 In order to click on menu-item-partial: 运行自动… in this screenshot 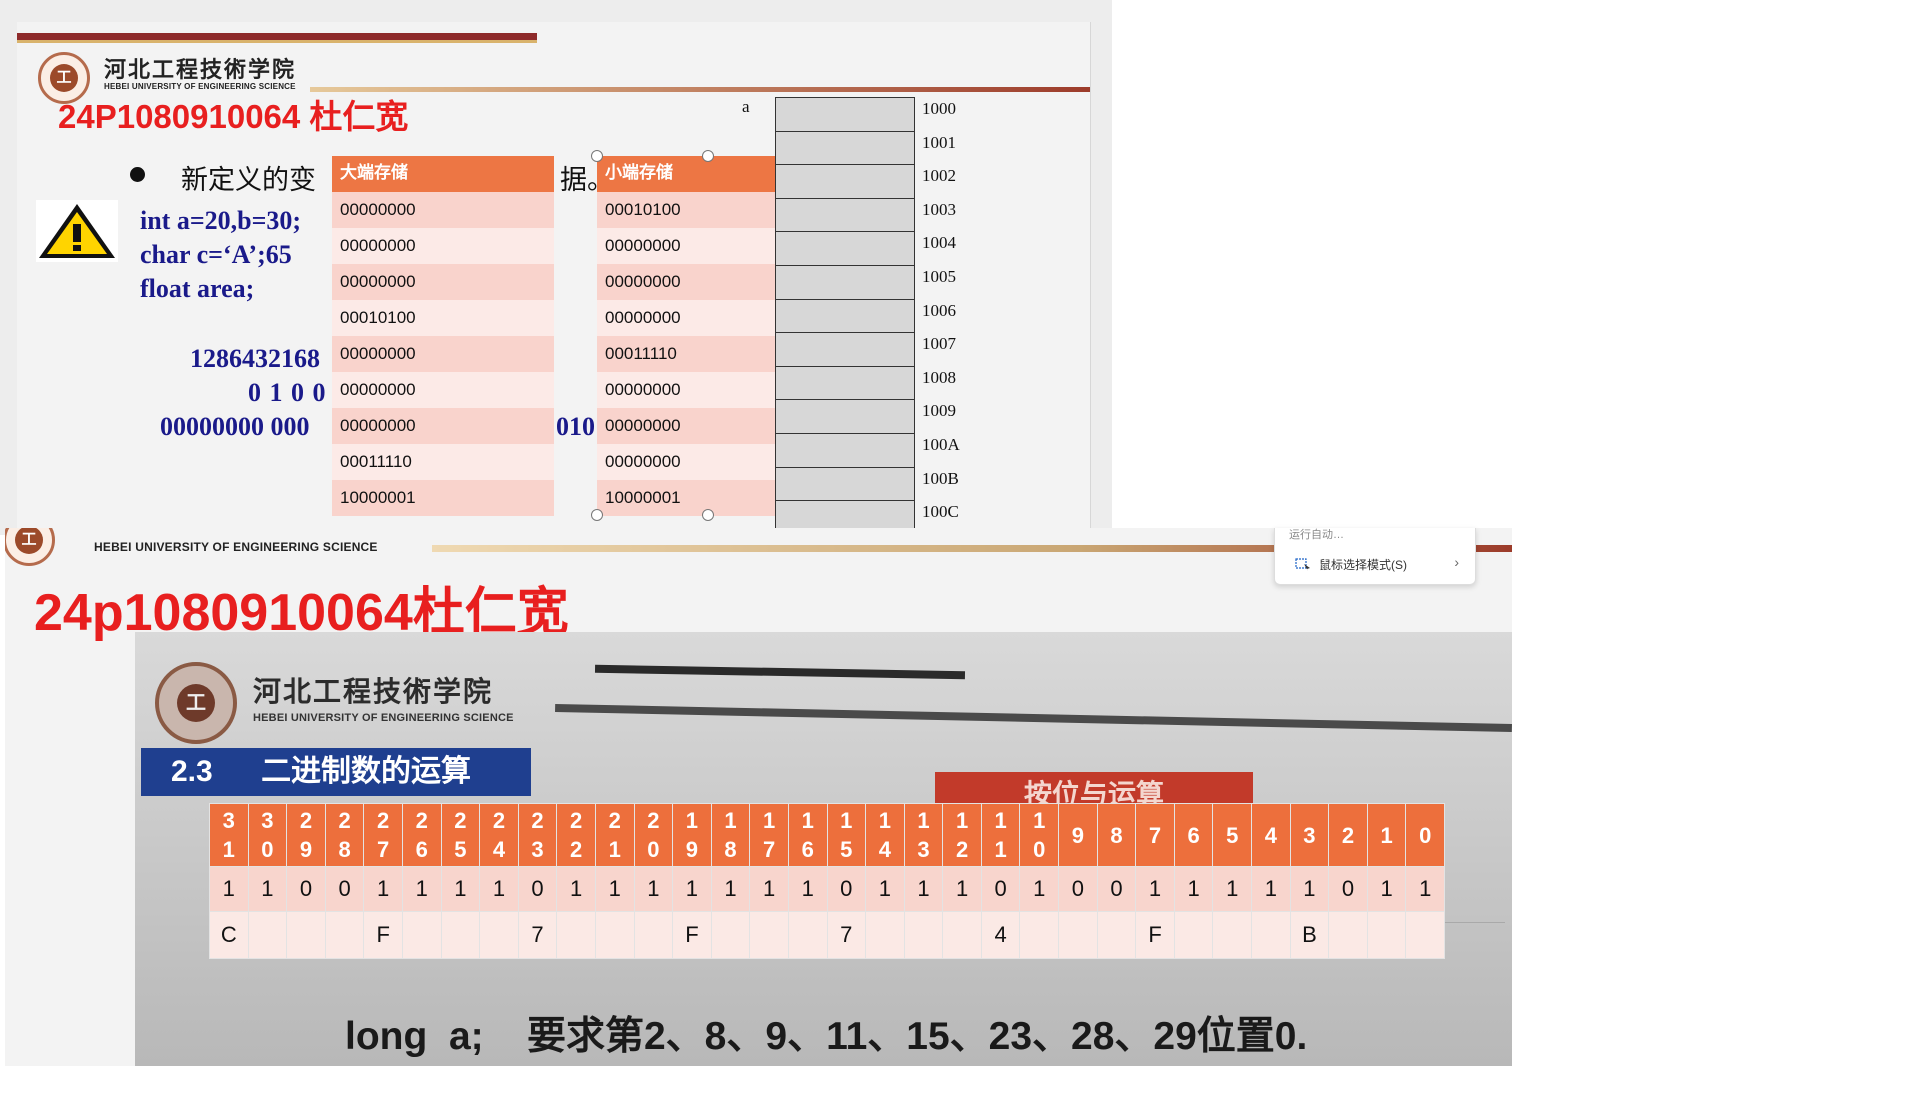, I will do `click(1316, 534)`.